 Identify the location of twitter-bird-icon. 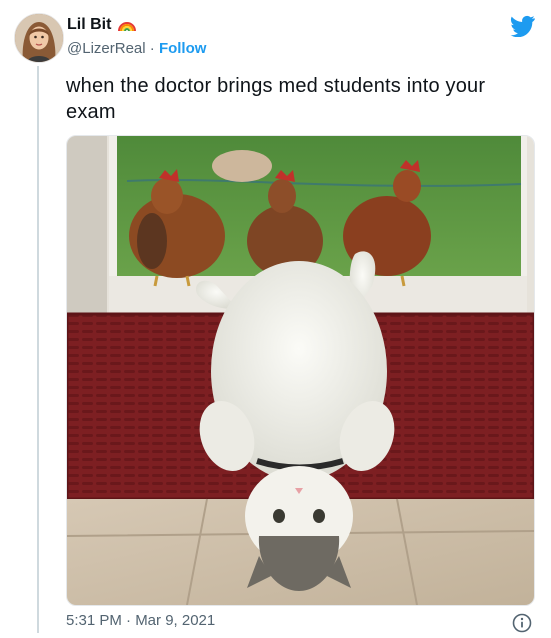
(522, 26).